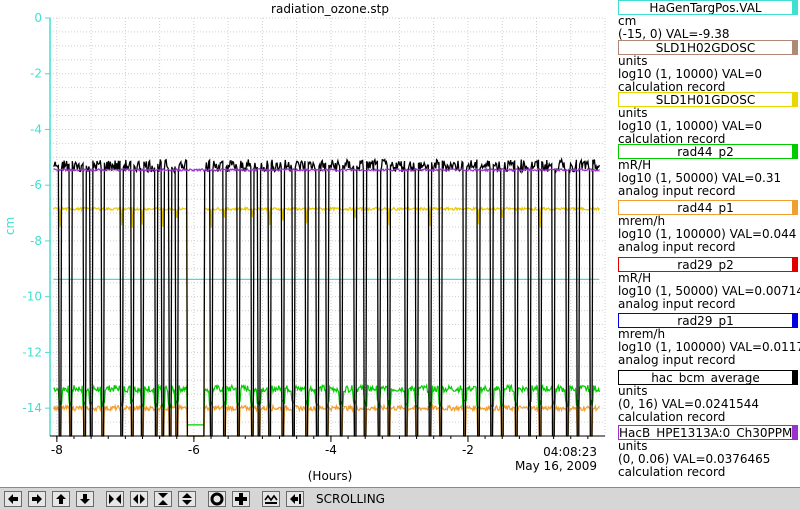 The image size is (800, 509). I want to click on chart-title: radiation_ozone.stp, so click(330, 9).